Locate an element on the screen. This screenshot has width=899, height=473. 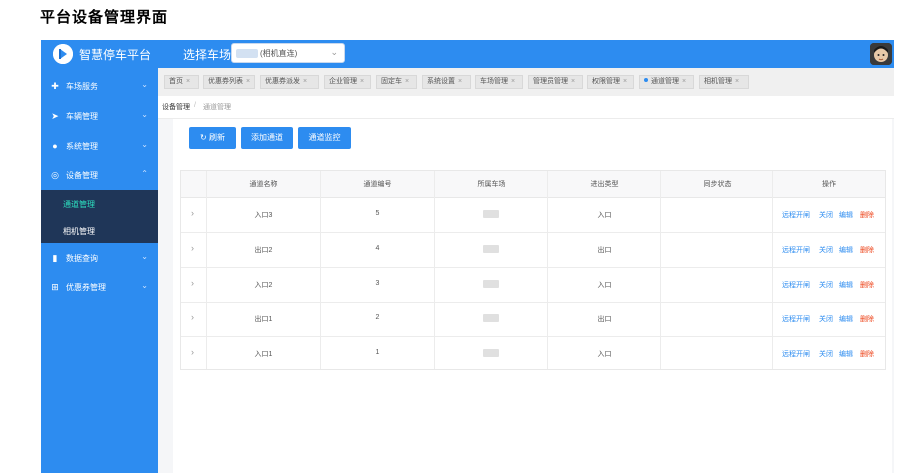
tab-permissions: 权限管理 × is located at coordinates (610, 82).